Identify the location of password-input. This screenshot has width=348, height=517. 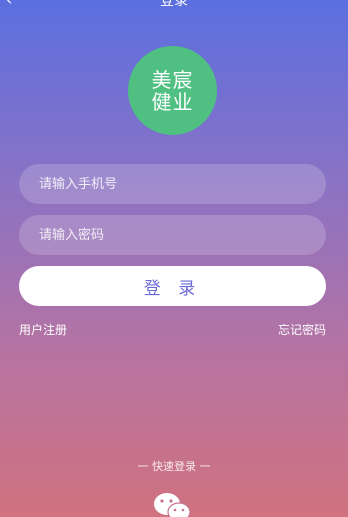
(172, 235).